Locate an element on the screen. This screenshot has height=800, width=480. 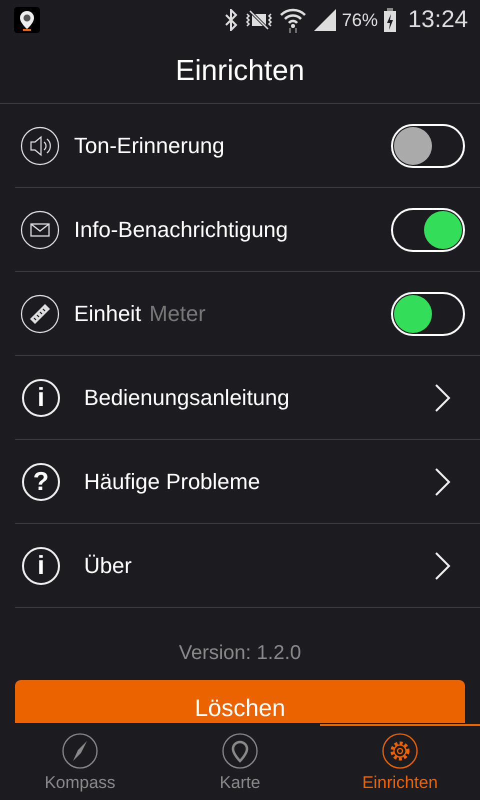
setting-label: Info-Benachrichtigung is located at coordinates (181, 229).